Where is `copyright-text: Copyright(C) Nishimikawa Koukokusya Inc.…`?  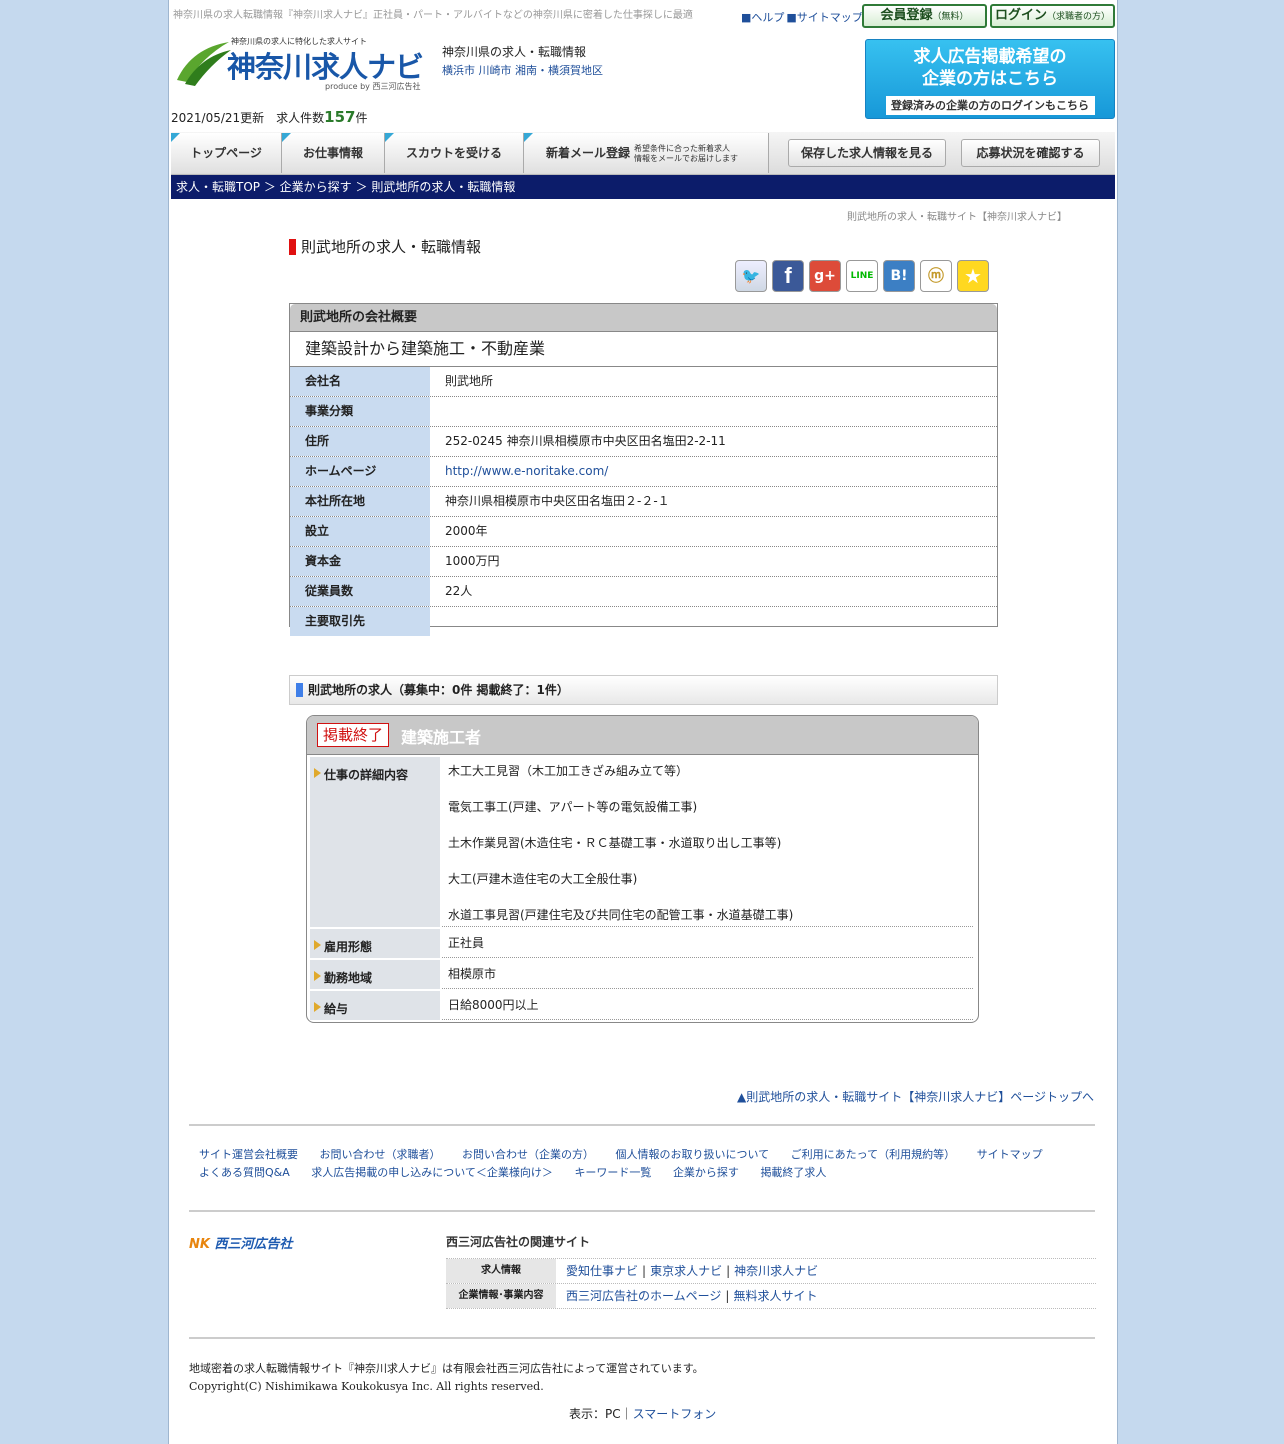 copyright-text: Copyright(C) Nishimikawa Koukokusya Inc.… is located at coordinates (366, 1386).